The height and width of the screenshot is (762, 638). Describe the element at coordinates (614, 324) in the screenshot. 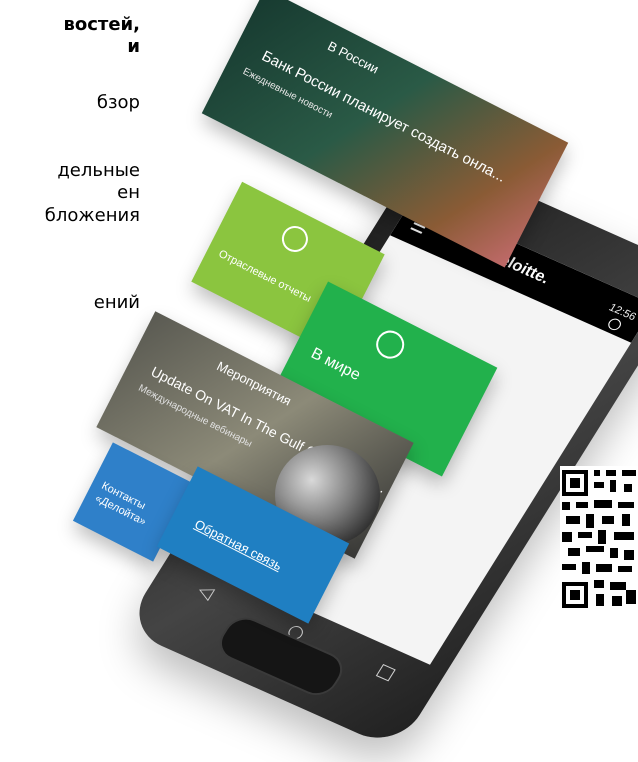

I see `search-icon` at that location.